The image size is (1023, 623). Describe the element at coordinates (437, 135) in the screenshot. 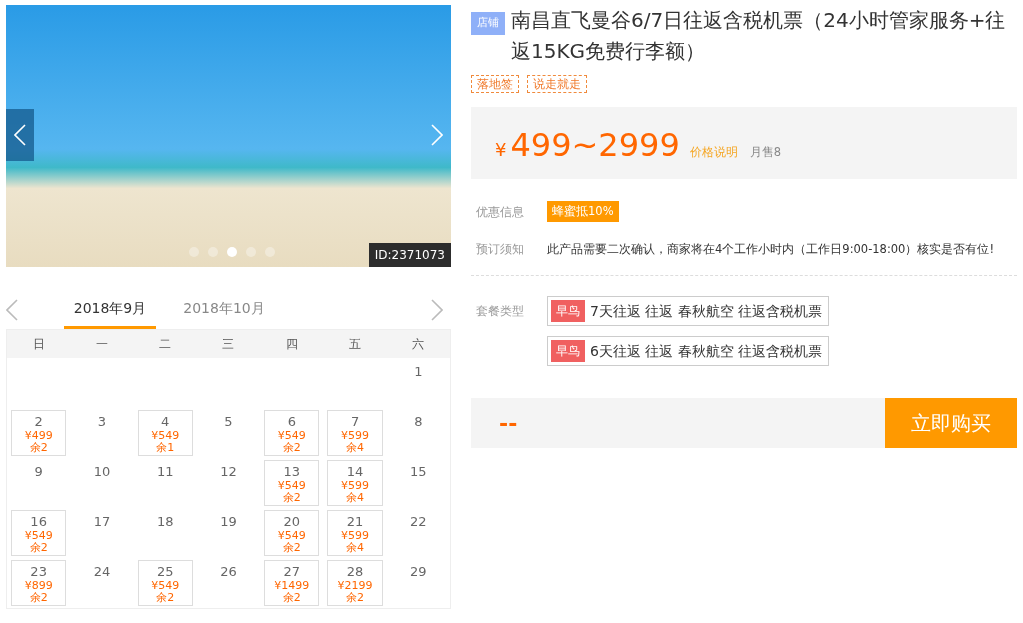

I see `chevron-right-icon` at that location.